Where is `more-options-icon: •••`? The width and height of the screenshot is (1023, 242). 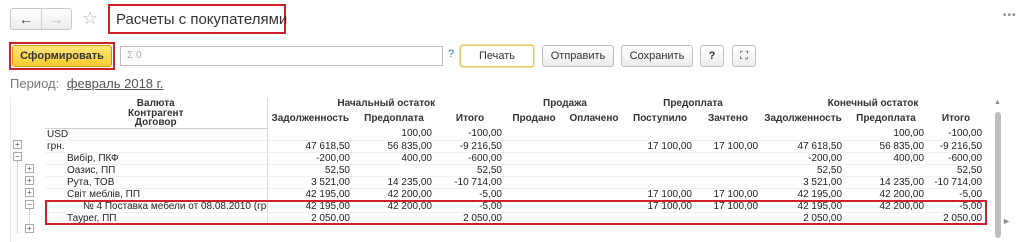 more-options-icon: ••• is located at coordinates (1010, 15).